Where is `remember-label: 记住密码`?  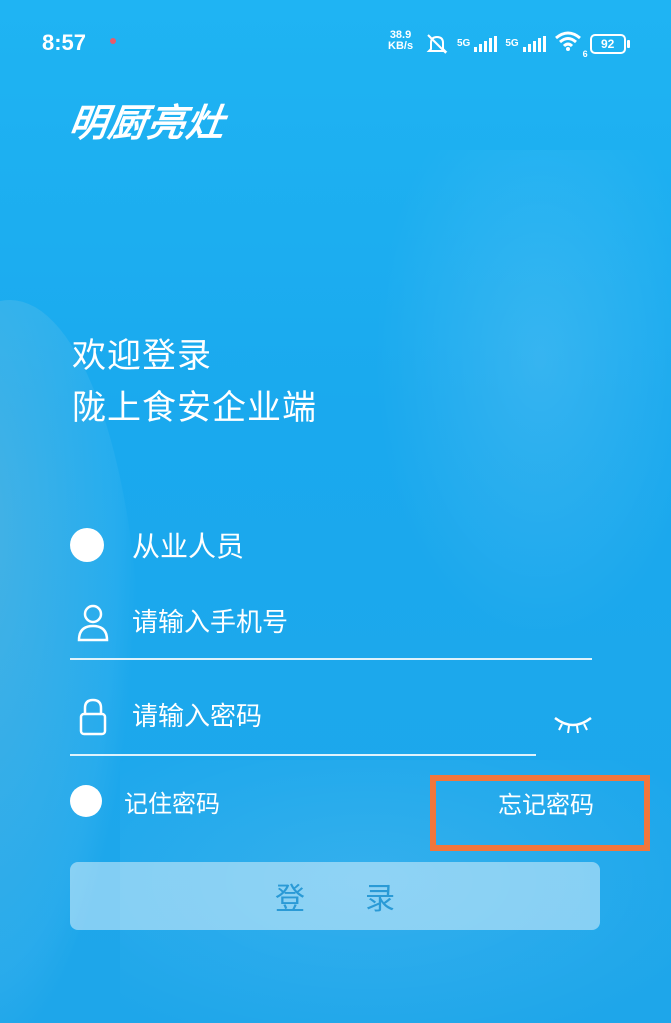
remember-label: 记住密码 is located at coordinates (172, 803).